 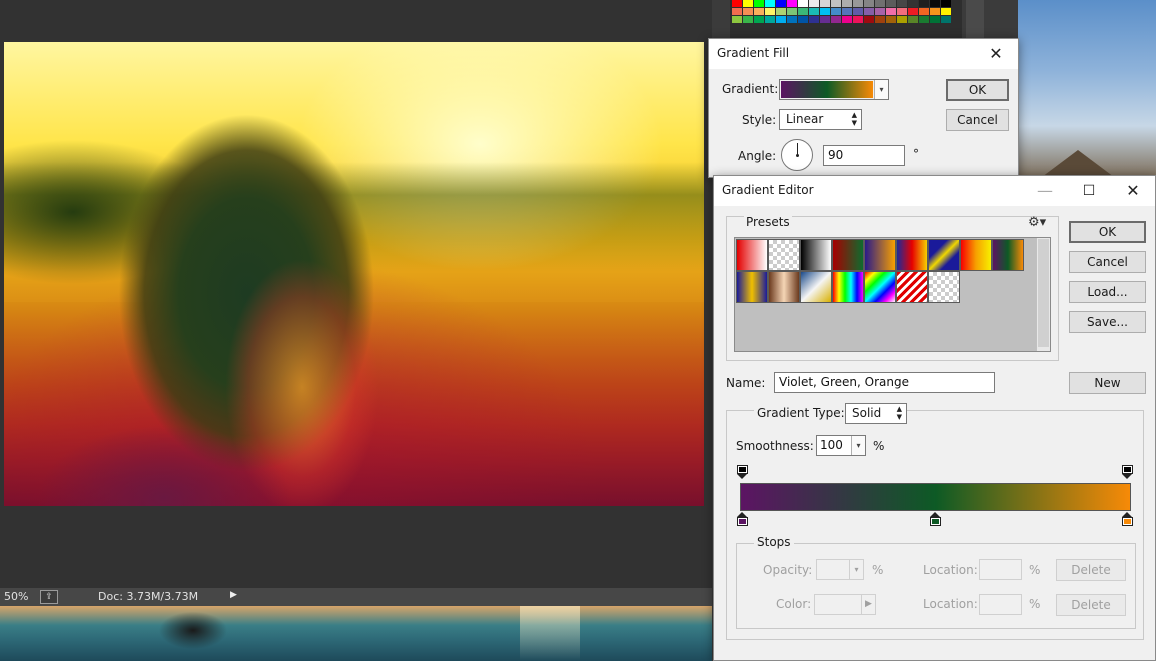 What do you see at coordinates (845, 604) in the screenshot?
I see `stop-color-swatch: ▶` at bounding box center [845, 604].